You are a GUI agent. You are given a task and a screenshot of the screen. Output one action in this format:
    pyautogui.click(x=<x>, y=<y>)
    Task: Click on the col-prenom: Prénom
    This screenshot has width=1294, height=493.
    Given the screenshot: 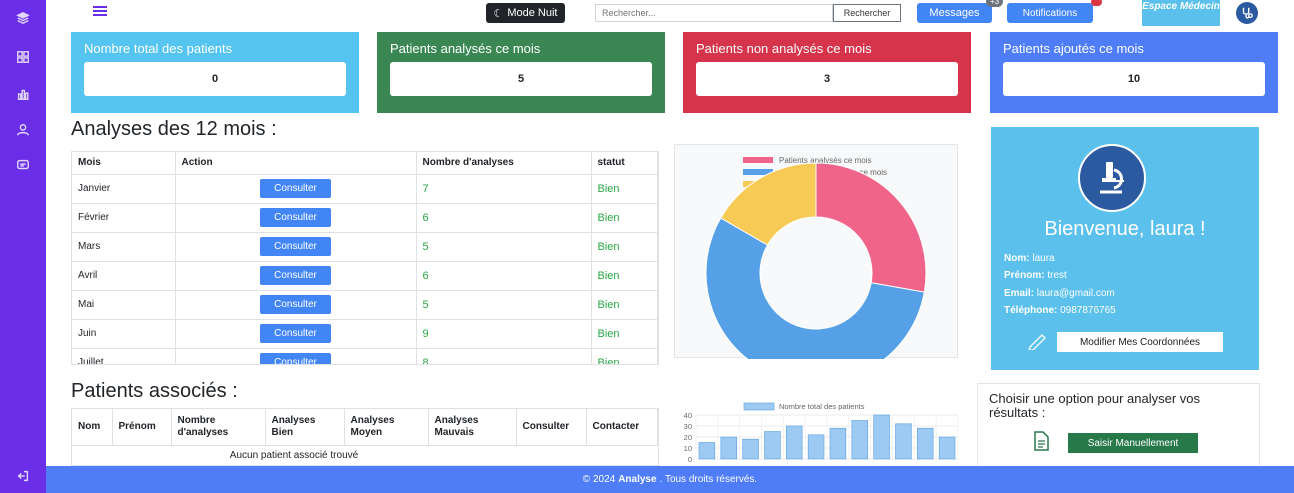 What is the action you would take?
    pyautogui.click(x=142, y=427)
    